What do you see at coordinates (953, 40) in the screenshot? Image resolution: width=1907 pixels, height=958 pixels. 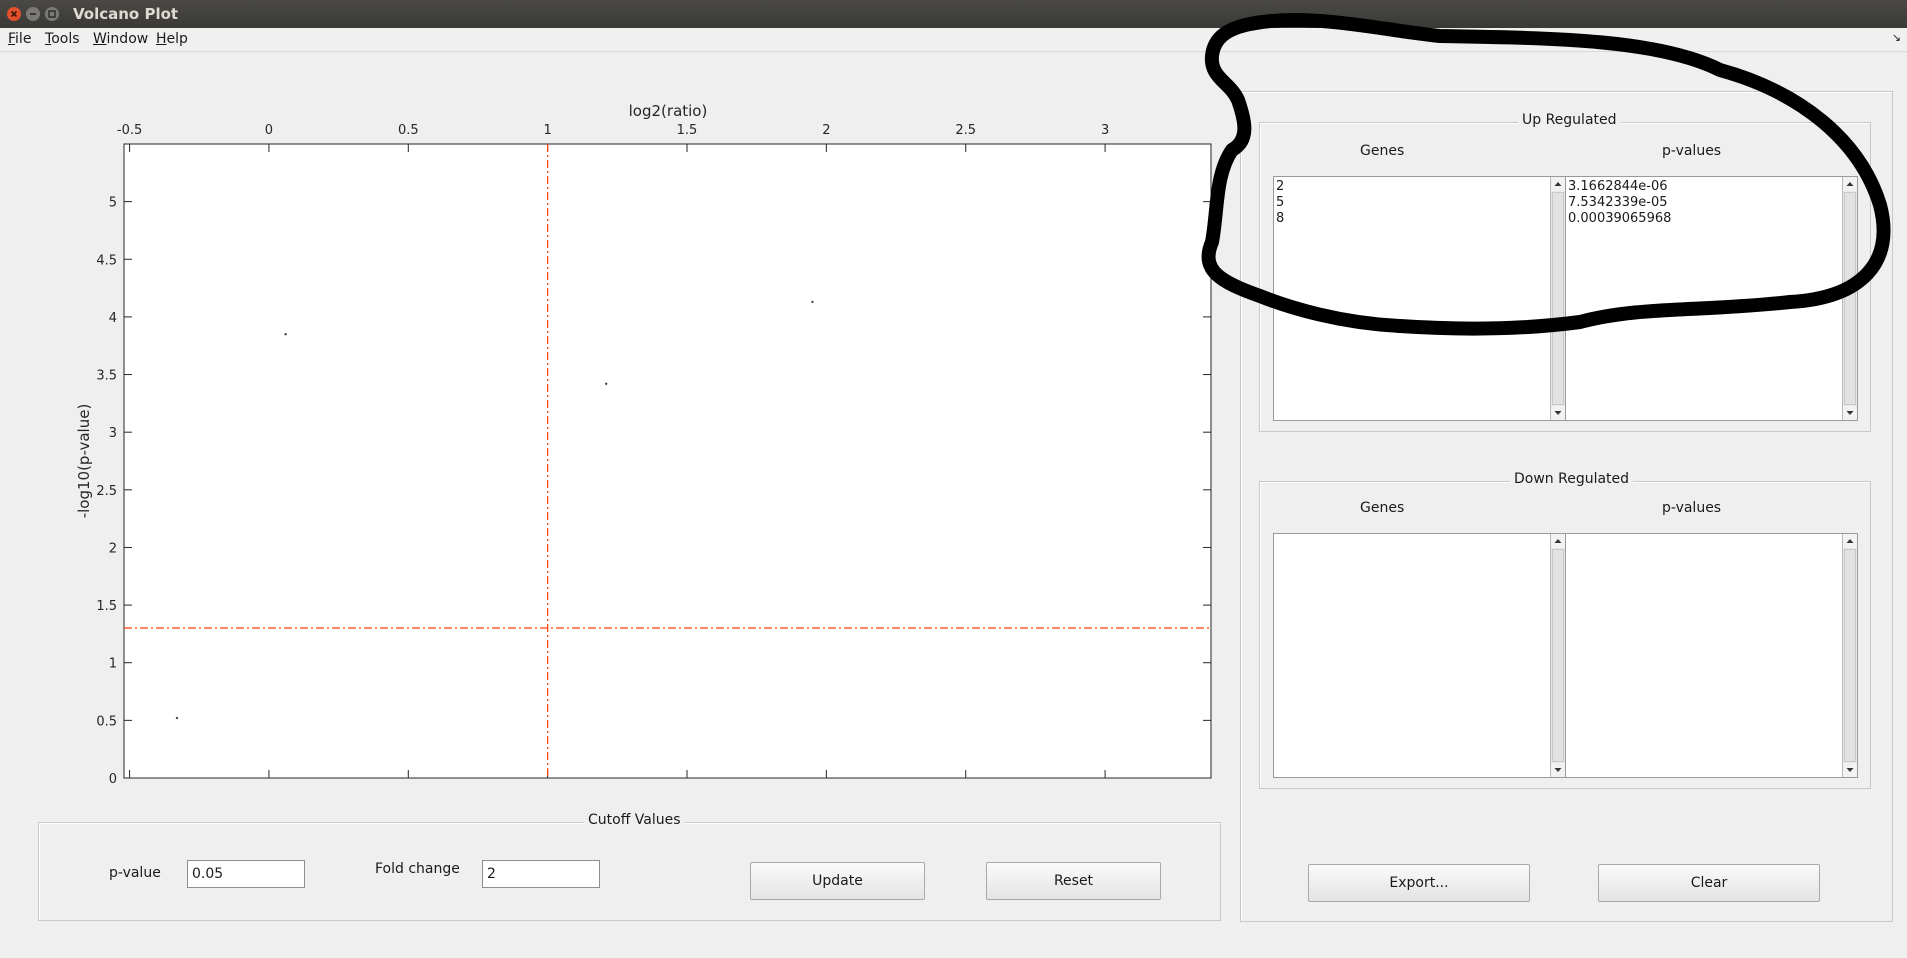 I see `menu-bar: File Tools Window Help ↘` at bounding box center [953, 40].